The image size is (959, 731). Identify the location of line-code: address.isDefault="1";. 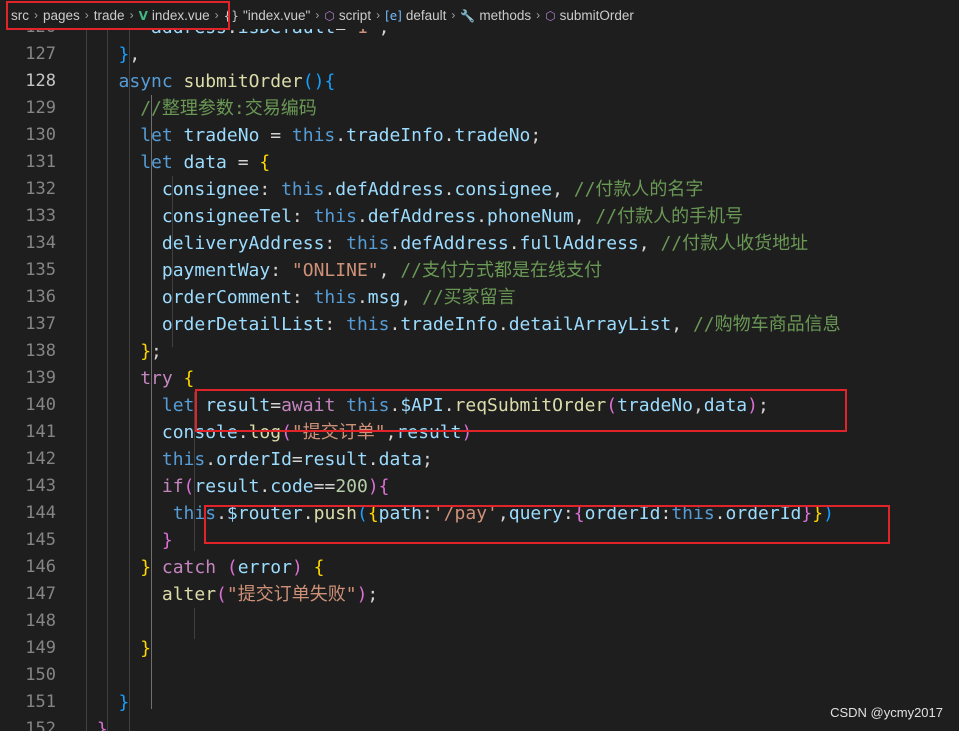
(237, 35).